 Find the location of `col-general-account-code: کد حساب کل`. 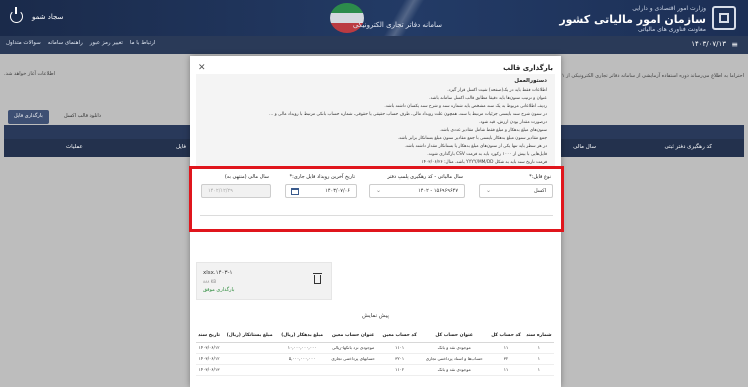

col-general-account-code: کد حساب کل is located at coordinates (506, 336).